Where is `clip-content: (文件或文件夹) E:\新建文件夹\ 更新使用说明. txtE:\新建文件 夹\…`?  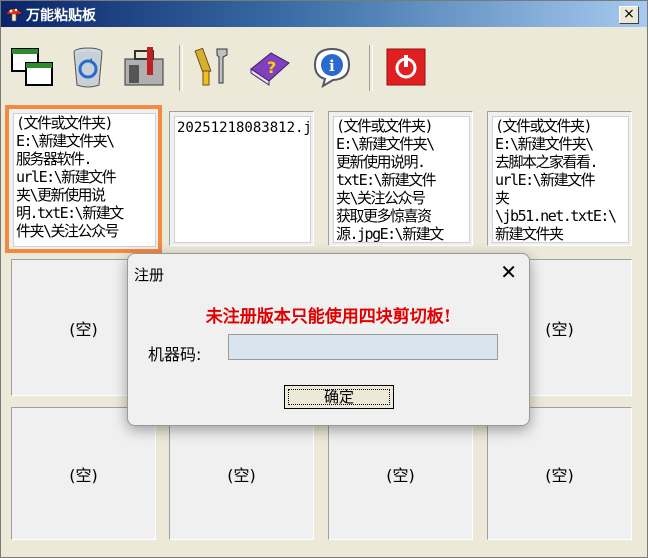 clip-content: (文件或文件夹) E:\新建文件夹\ 更新使用说明. txtE:\新建文件 夹\… is located at coordinates (401, 179).